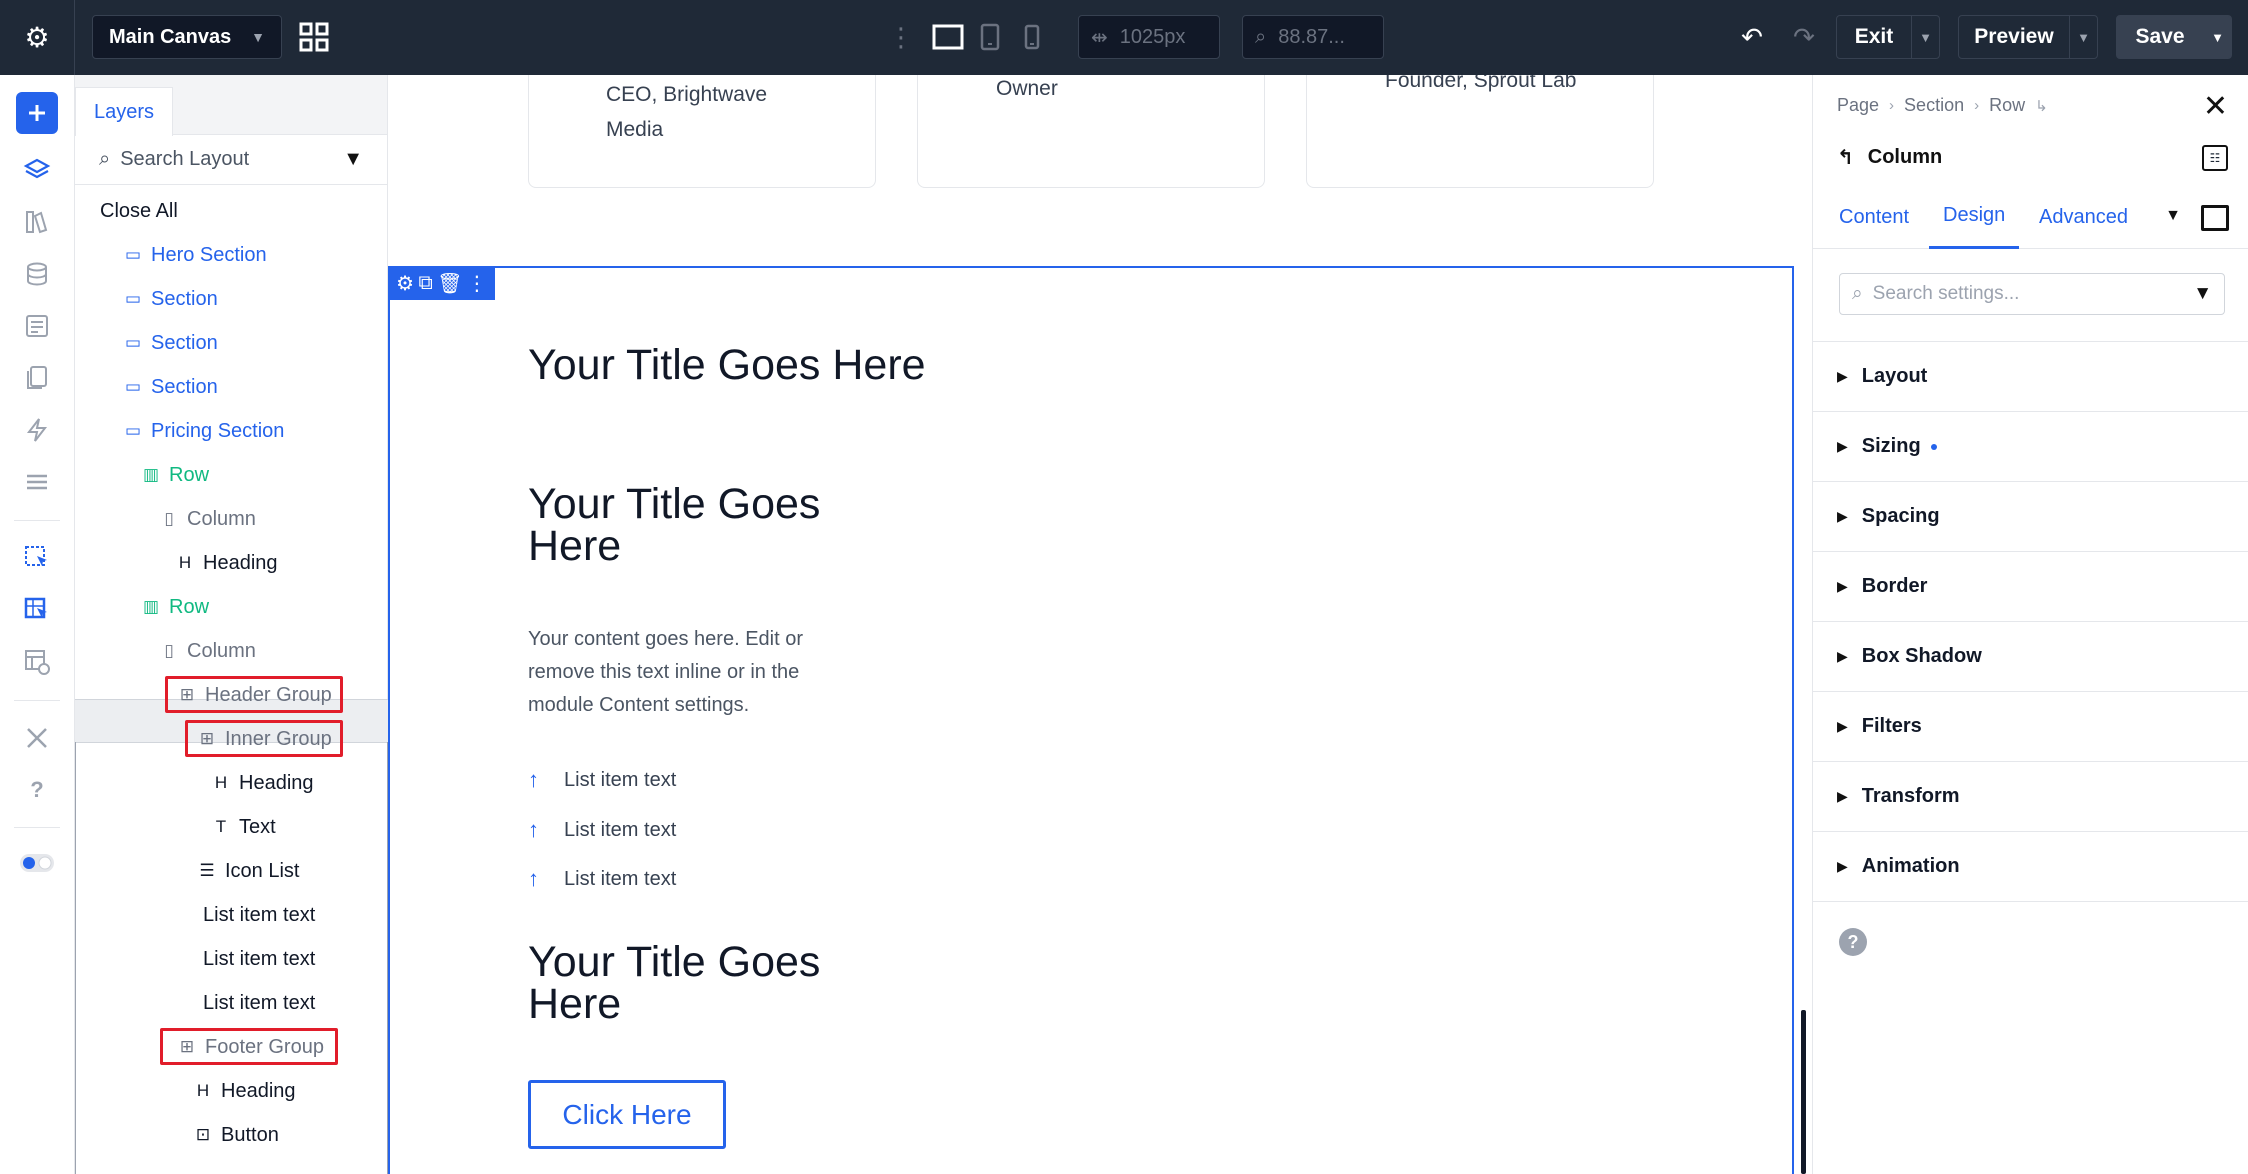 This screenshot has width=2248, height=1174. I want to click on text-icon: T, so click(221, 826).